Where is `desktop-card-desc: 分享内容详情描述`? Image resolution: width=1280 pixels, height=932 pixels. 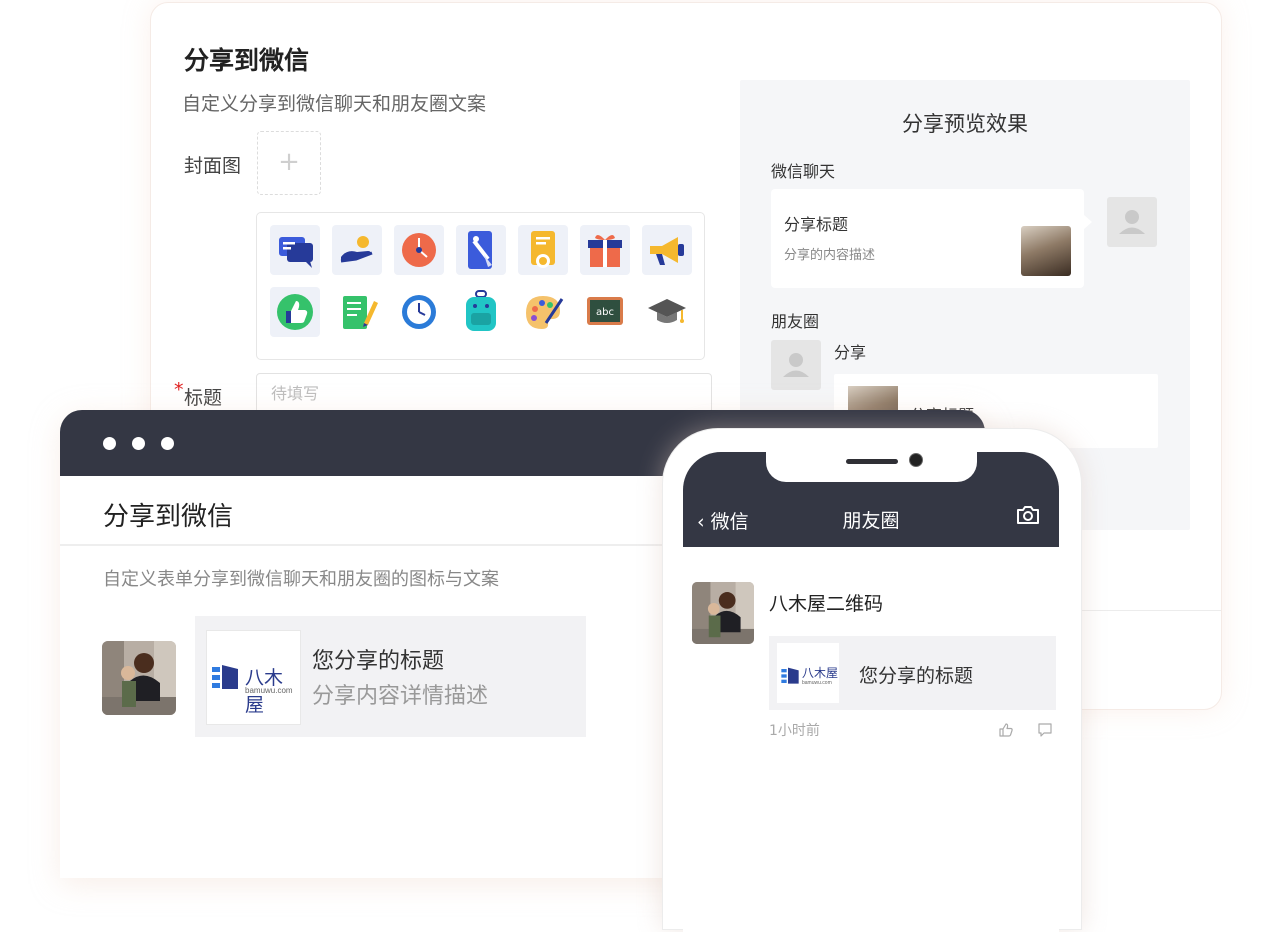 desktop-card-desc: 分享内容详情描述 is located at coordinates (400, 696).